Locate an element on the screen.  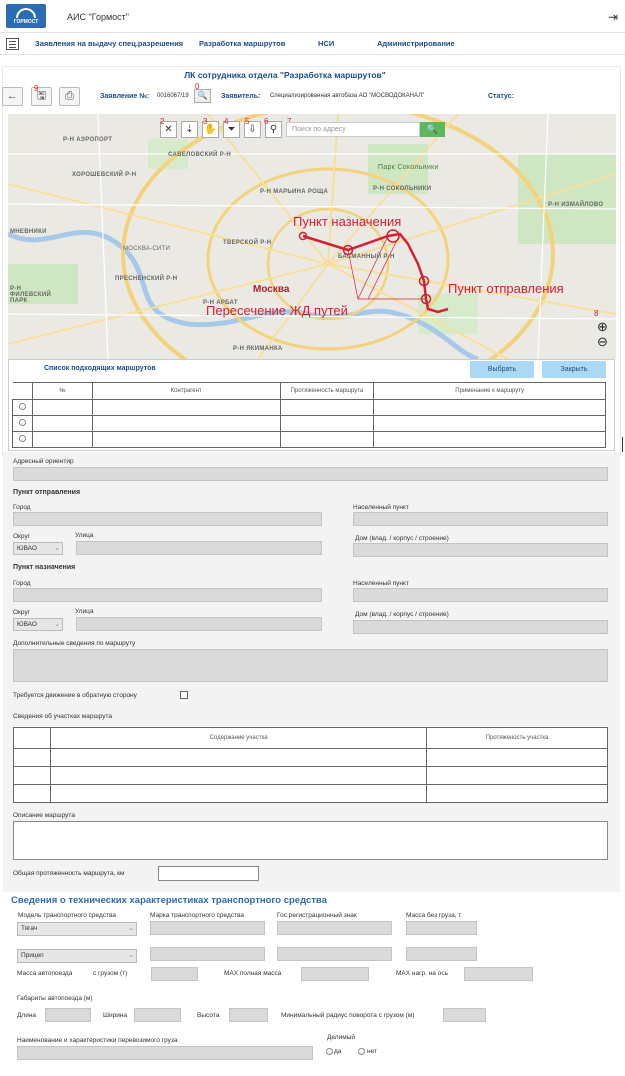
destination-street-input is located at coordinates (199, 624).